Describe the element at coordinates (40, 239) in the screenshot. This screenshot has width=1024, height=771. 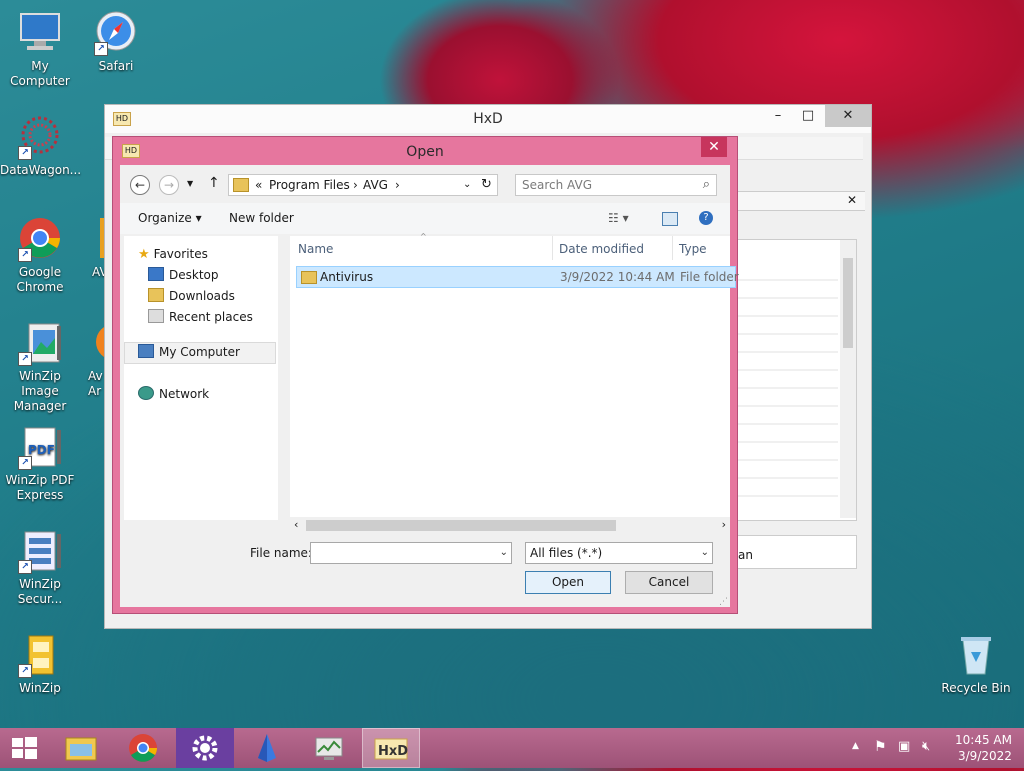
I see `chrome-icon: ↗` at that location.